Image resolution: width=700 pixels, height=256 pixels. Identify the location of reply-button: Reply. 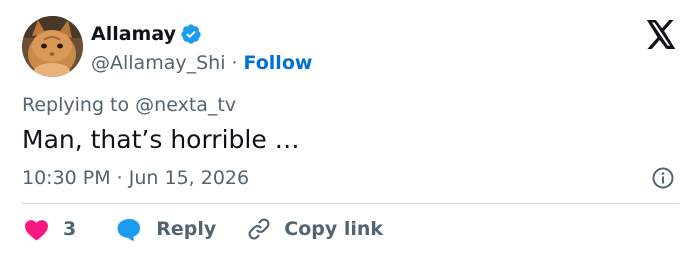
(166, 229).